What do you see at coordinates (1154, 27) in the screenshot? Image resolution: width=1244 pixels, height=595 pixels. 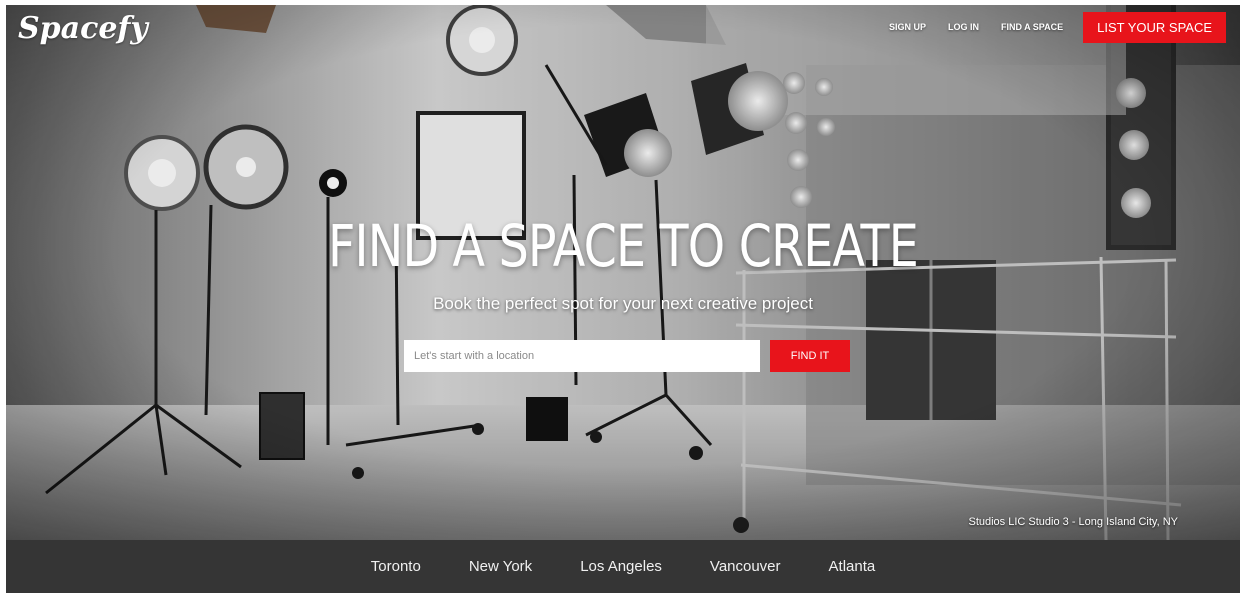 I see `list-your-space-button: LIST YOUR SPACE` at bounding box center [1154, 27].